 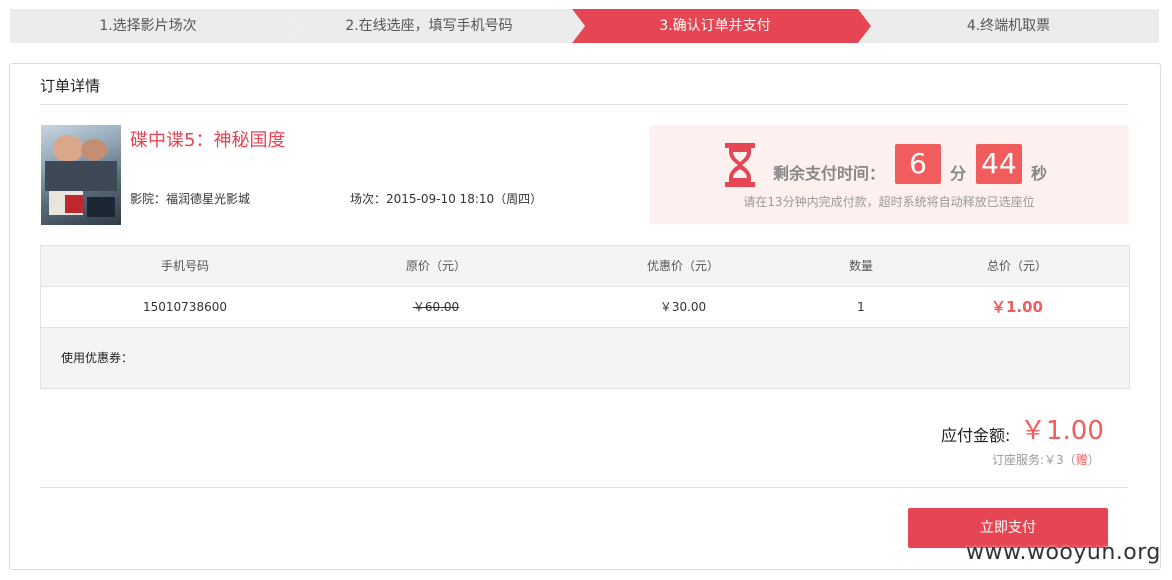 What do you see at coordinates (435, 266) in the screenshot?
I see `header-original-price: 原价（元）` at bounding box center [435, 266].